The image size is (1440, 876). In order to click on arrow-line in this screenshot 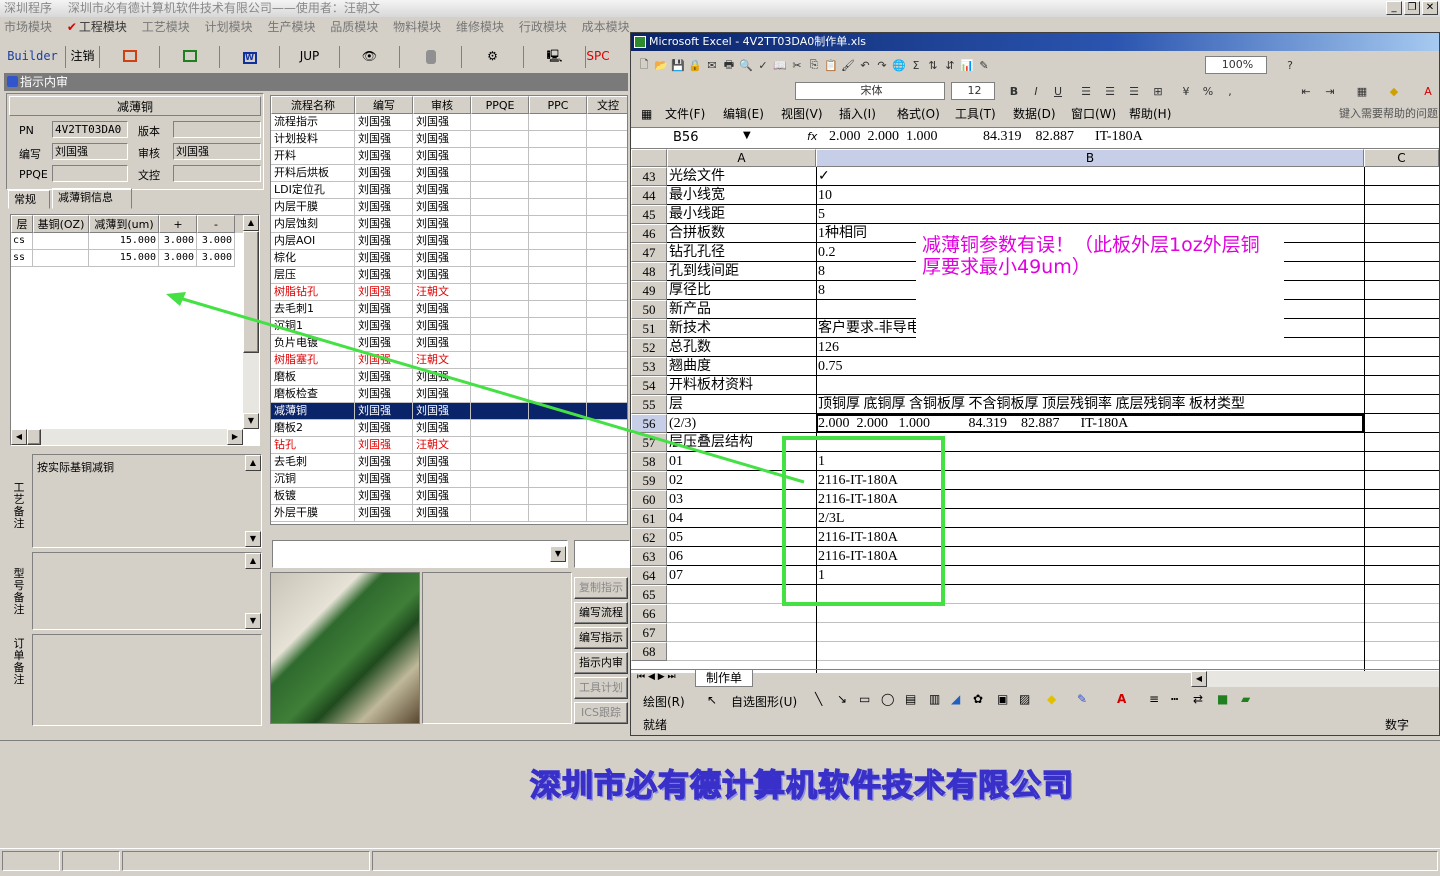, I will do `click(490, 389)`.